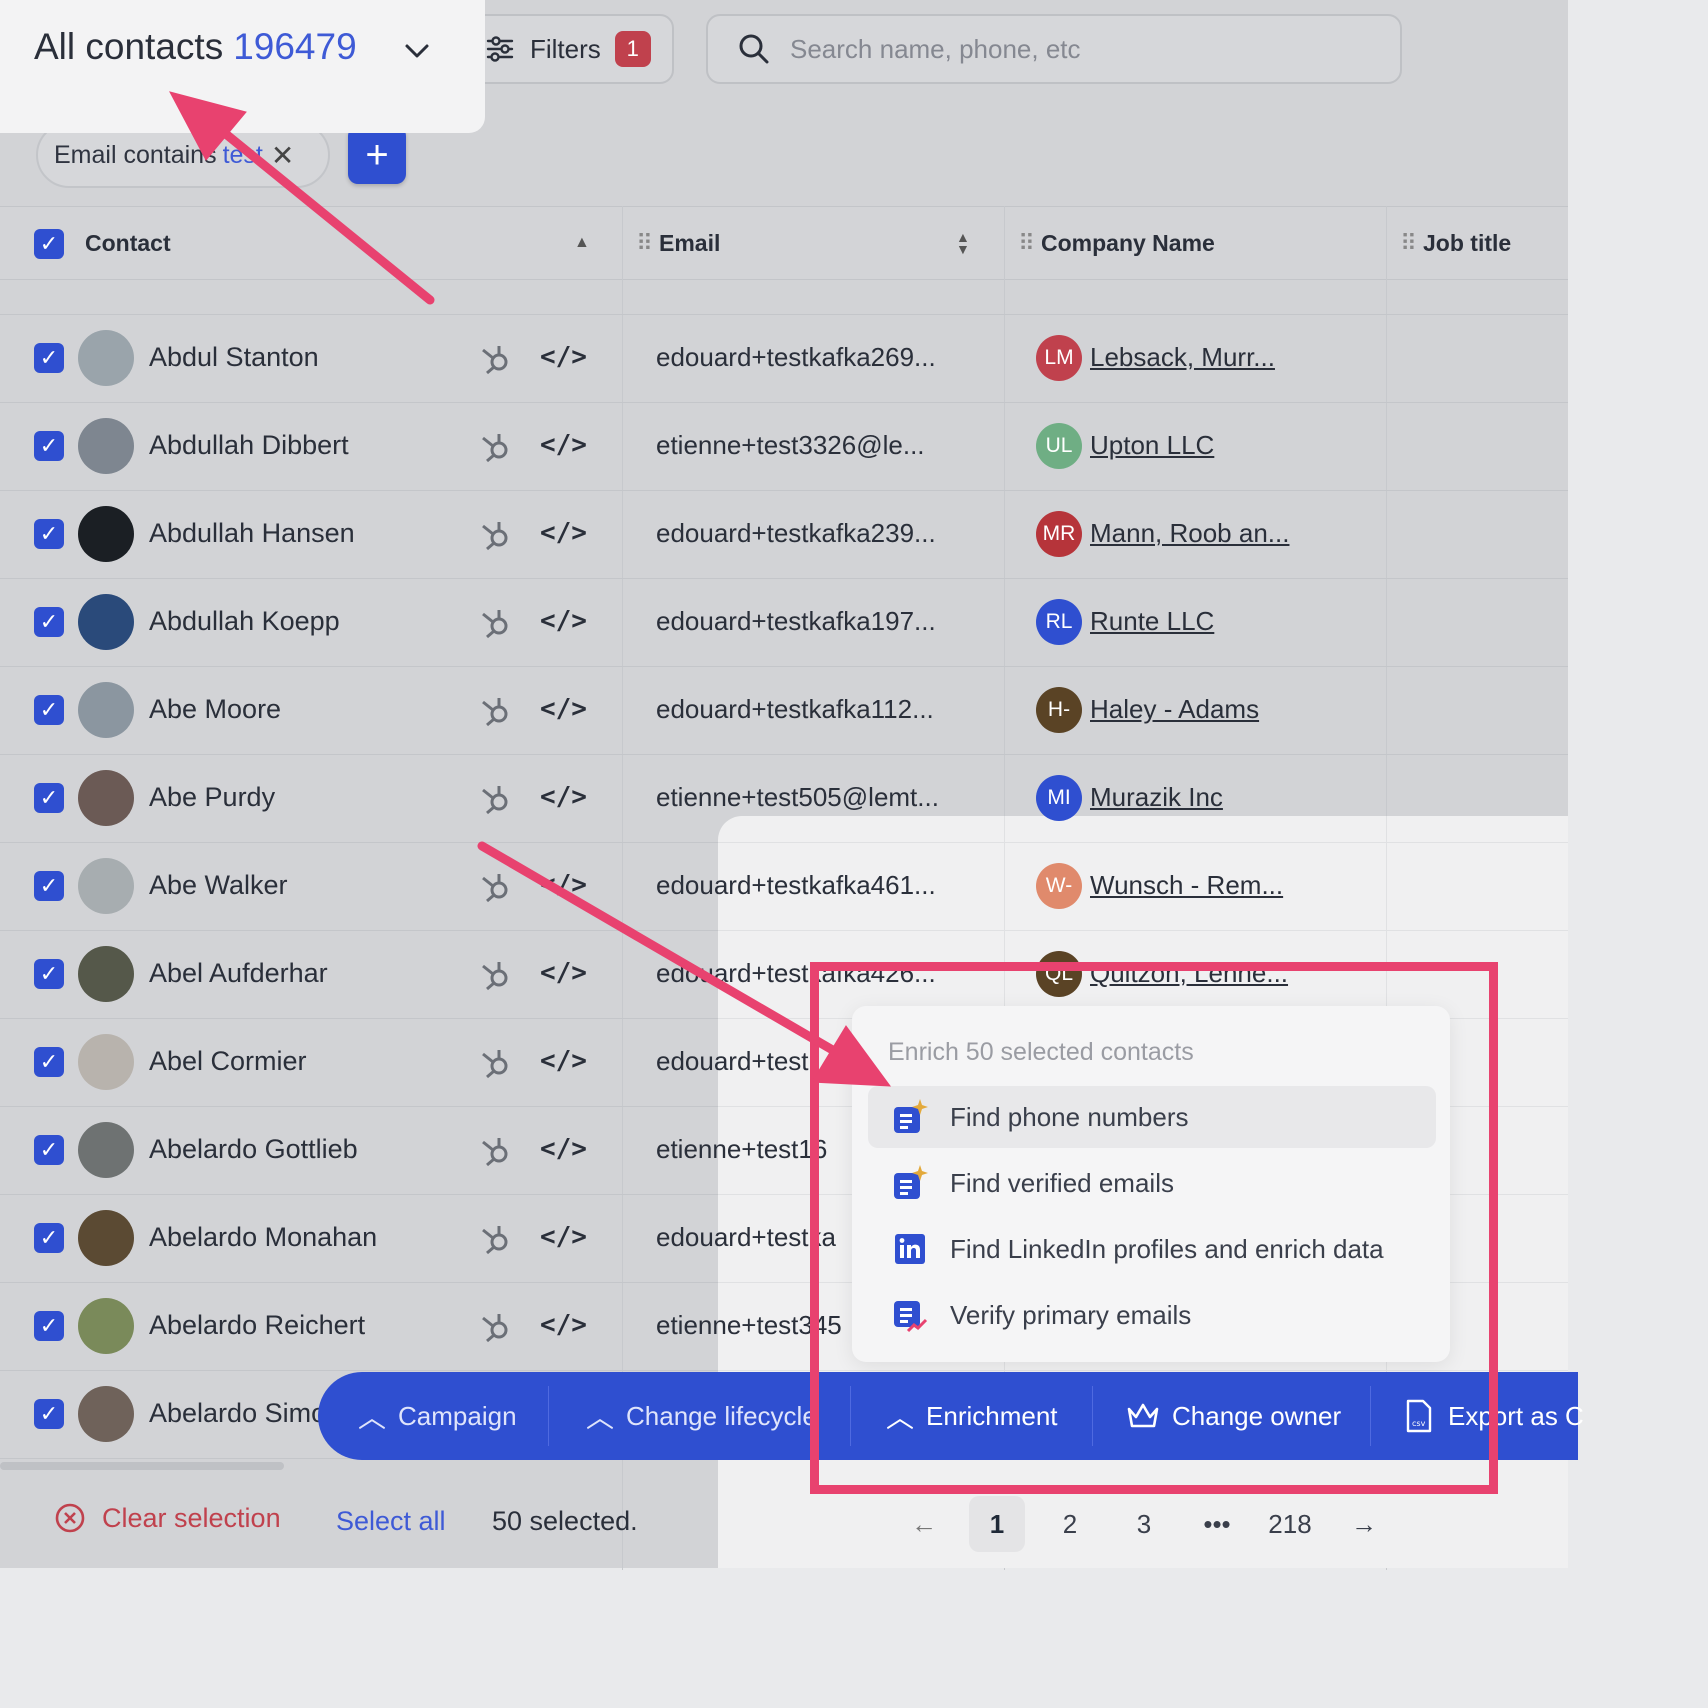 The width and height of the screenshot is (1708, 1708). I want to click on company-link: Runte LLC, so click(1152, 621).